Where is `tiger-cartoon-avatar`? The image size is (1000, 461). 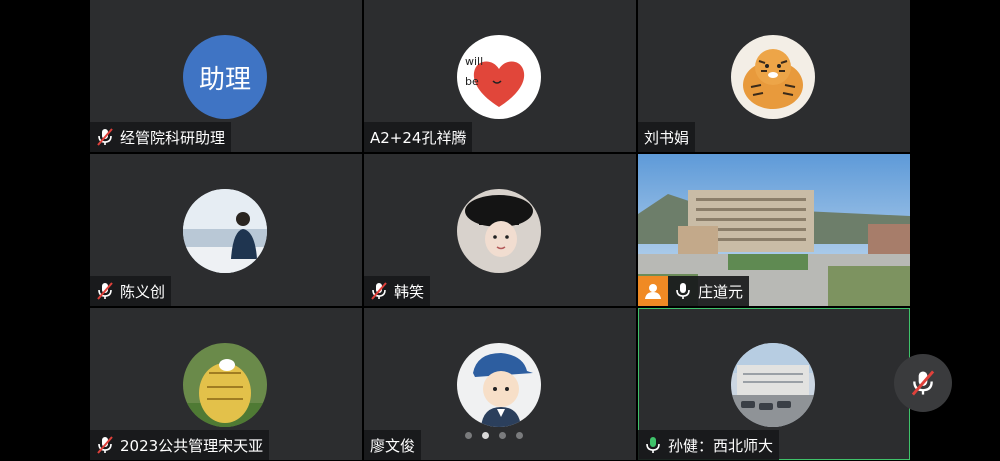
tiger-cartoon-avatar is located at coordinates (773, 77).